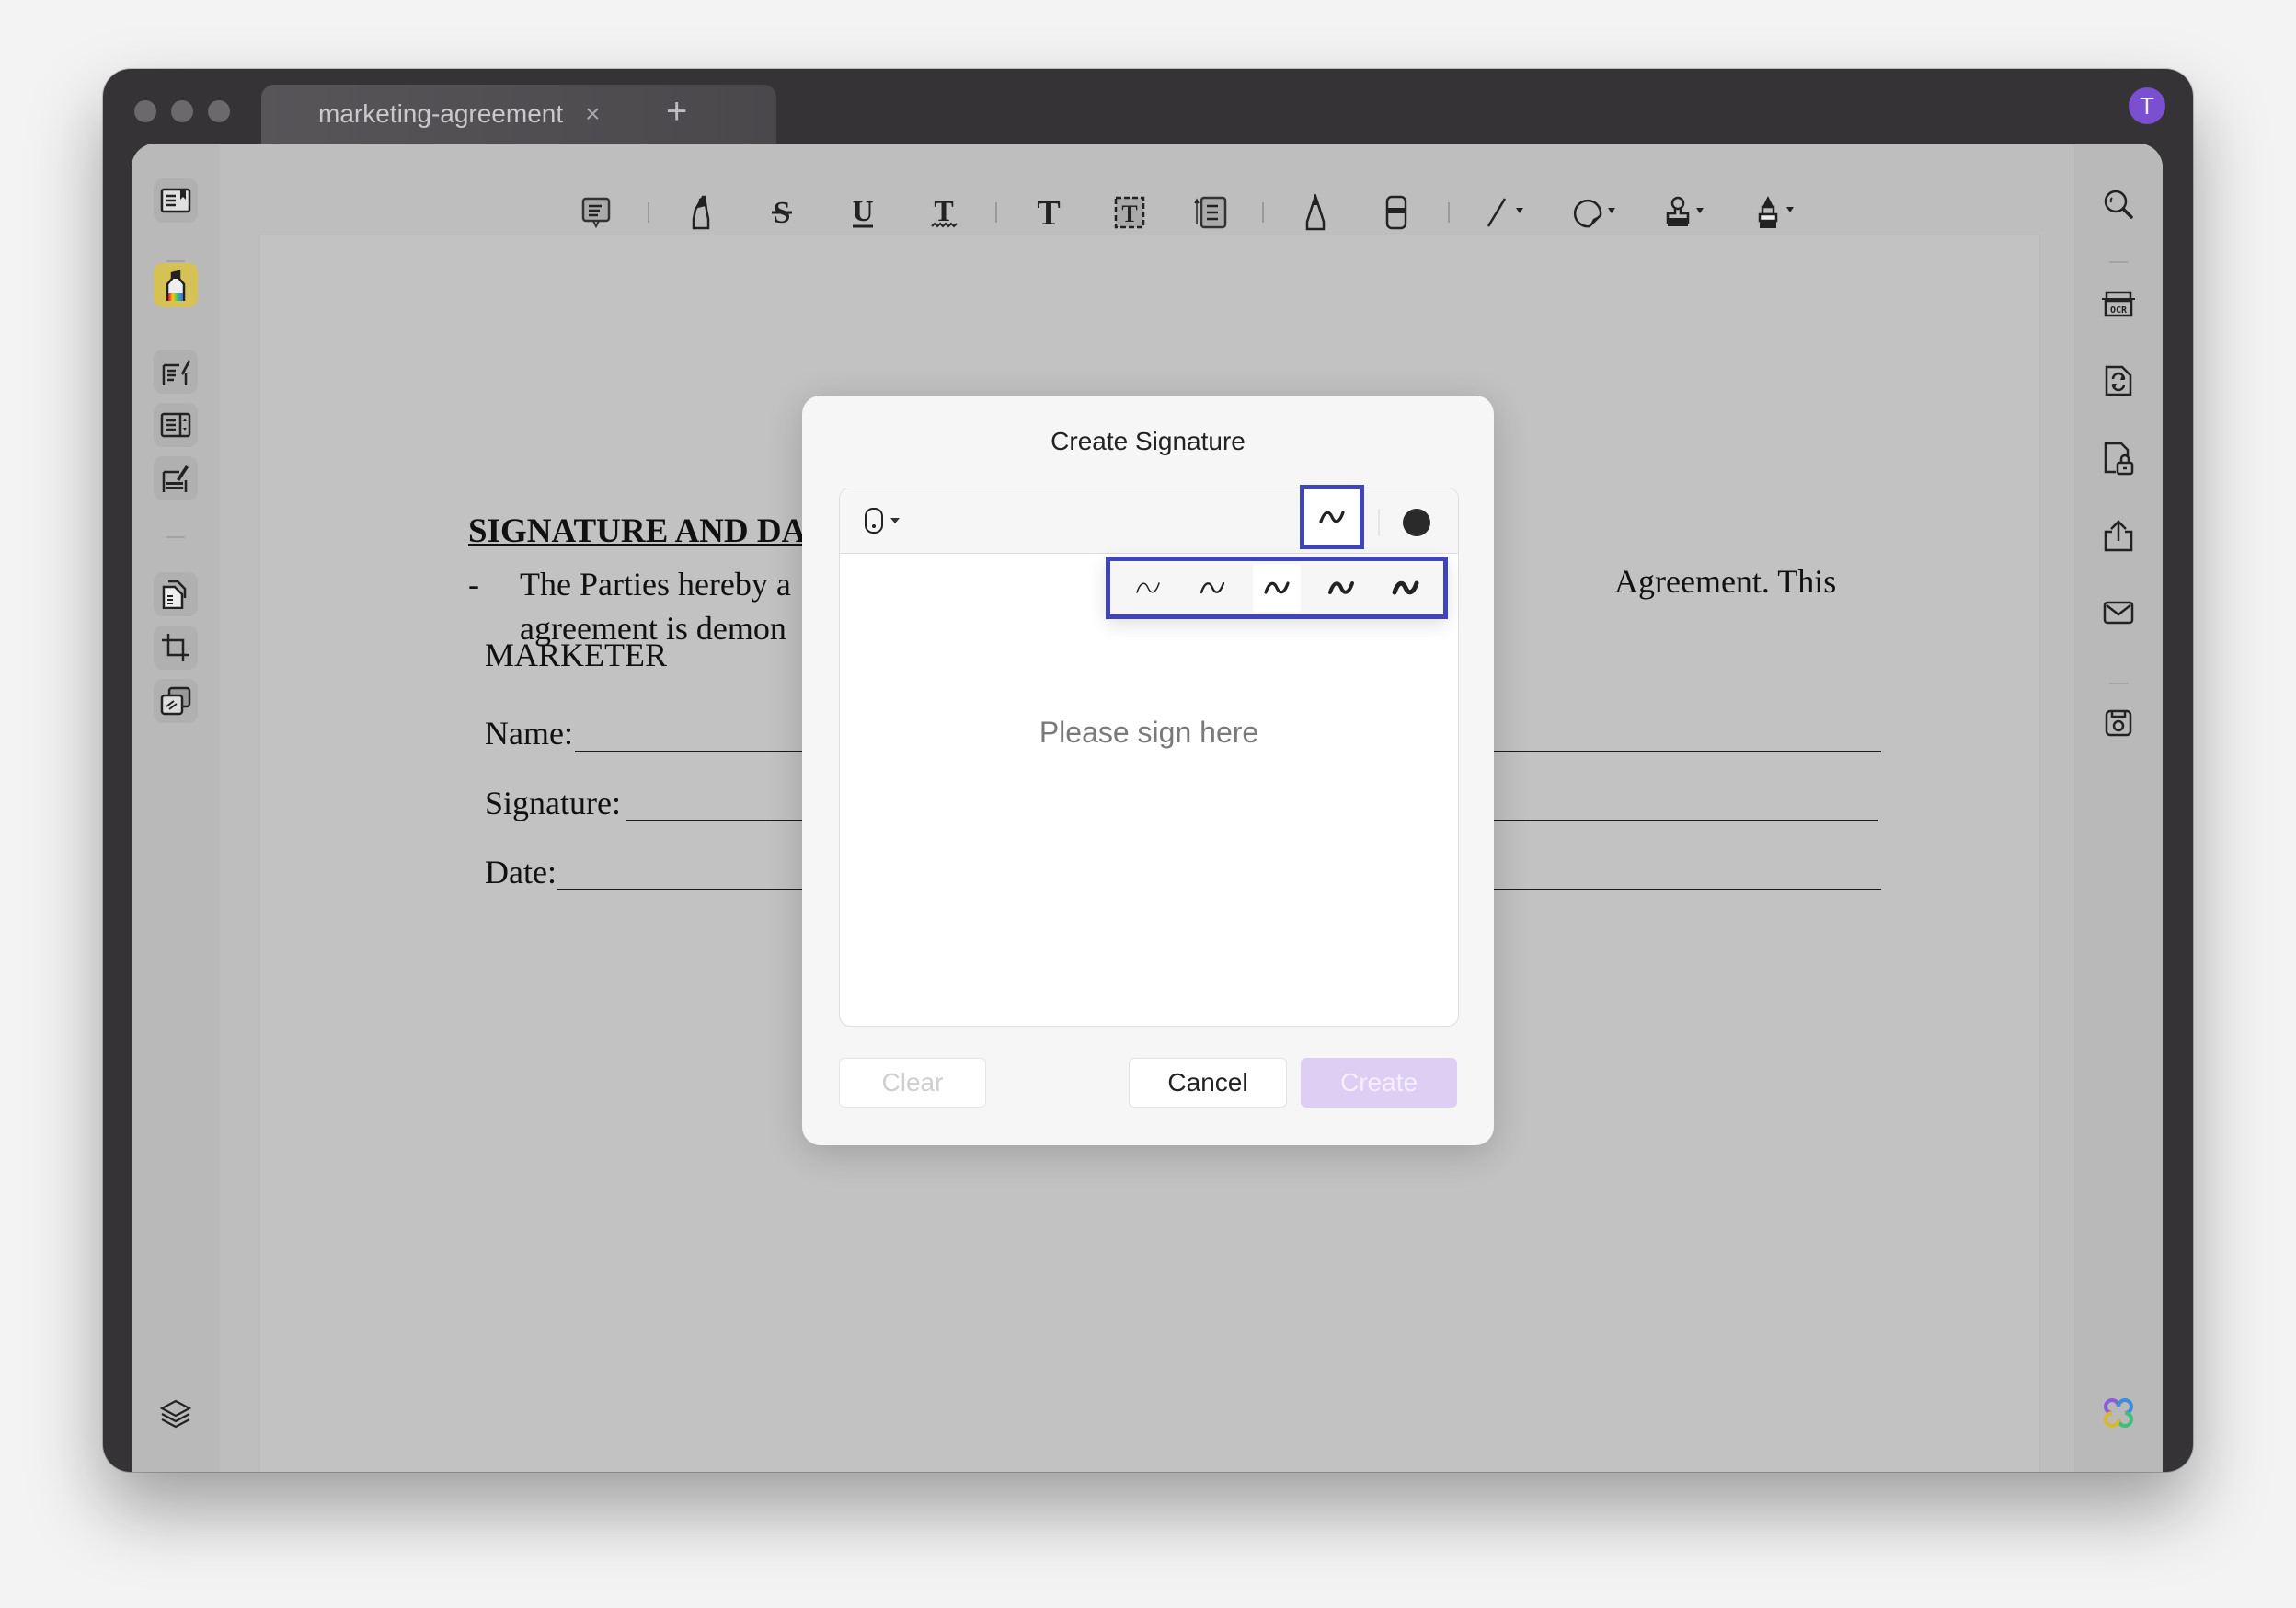 This screenshot has height=1608, width=2296. What do you see at coordinates (176, 808) in the screenshot?
I see `left-sidebar` at bounding box center [176, 808].